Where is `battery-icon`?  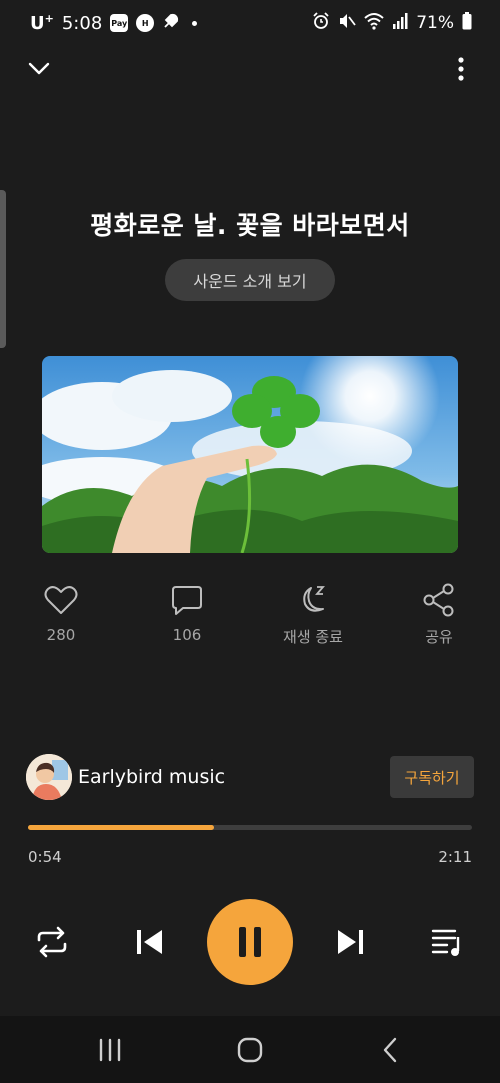
battery-icon is located at coordinates (467, 23).